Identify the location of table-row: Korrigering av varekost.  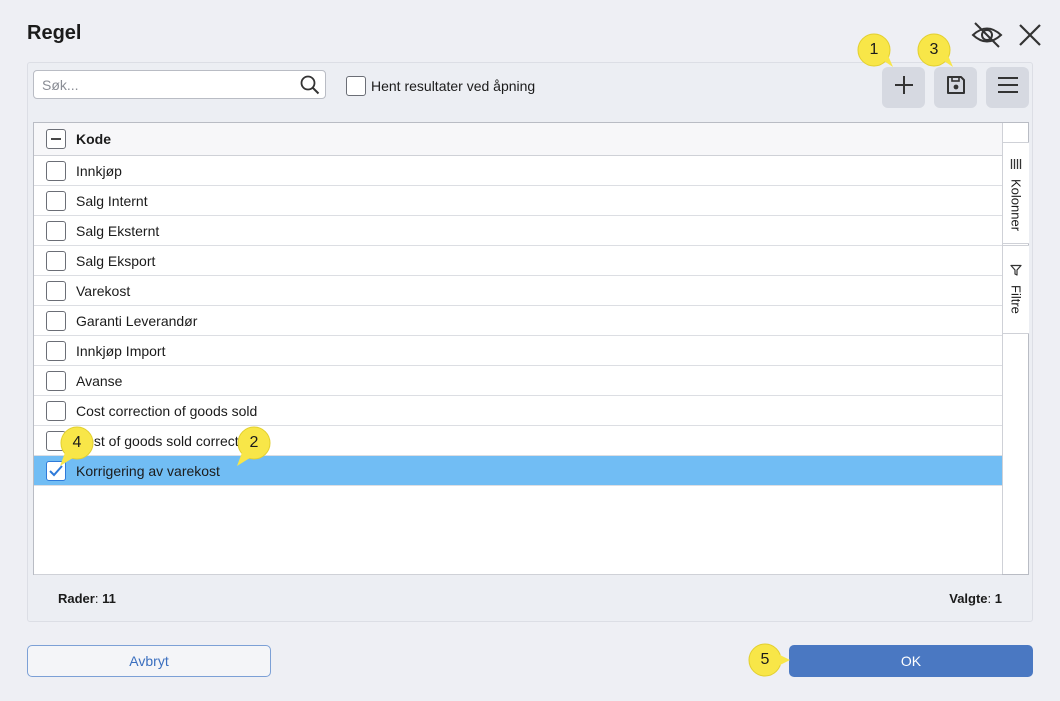
(518, 471).